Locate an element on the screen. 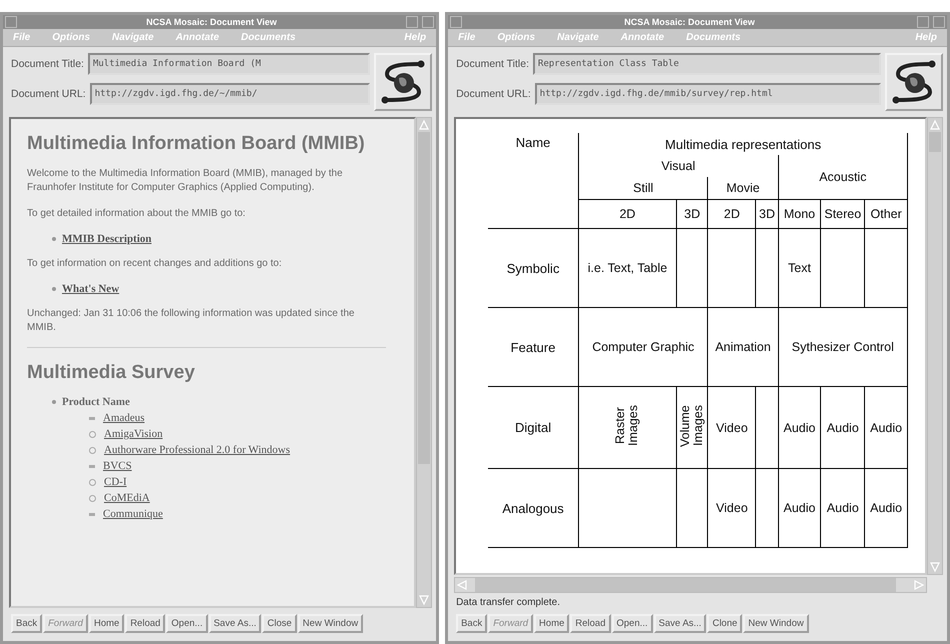 The height and width of the screenshot is (644, 950). link: Authorware Professional 2.0 for Windows is located at coordinates (197, 450).